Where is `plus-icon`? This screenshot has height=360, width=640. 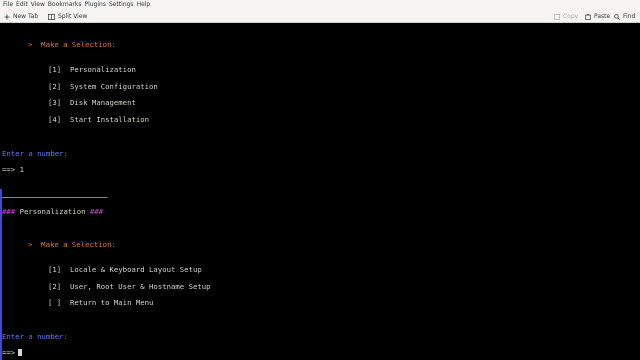 plus-icon is located at coordinates (7, 16).